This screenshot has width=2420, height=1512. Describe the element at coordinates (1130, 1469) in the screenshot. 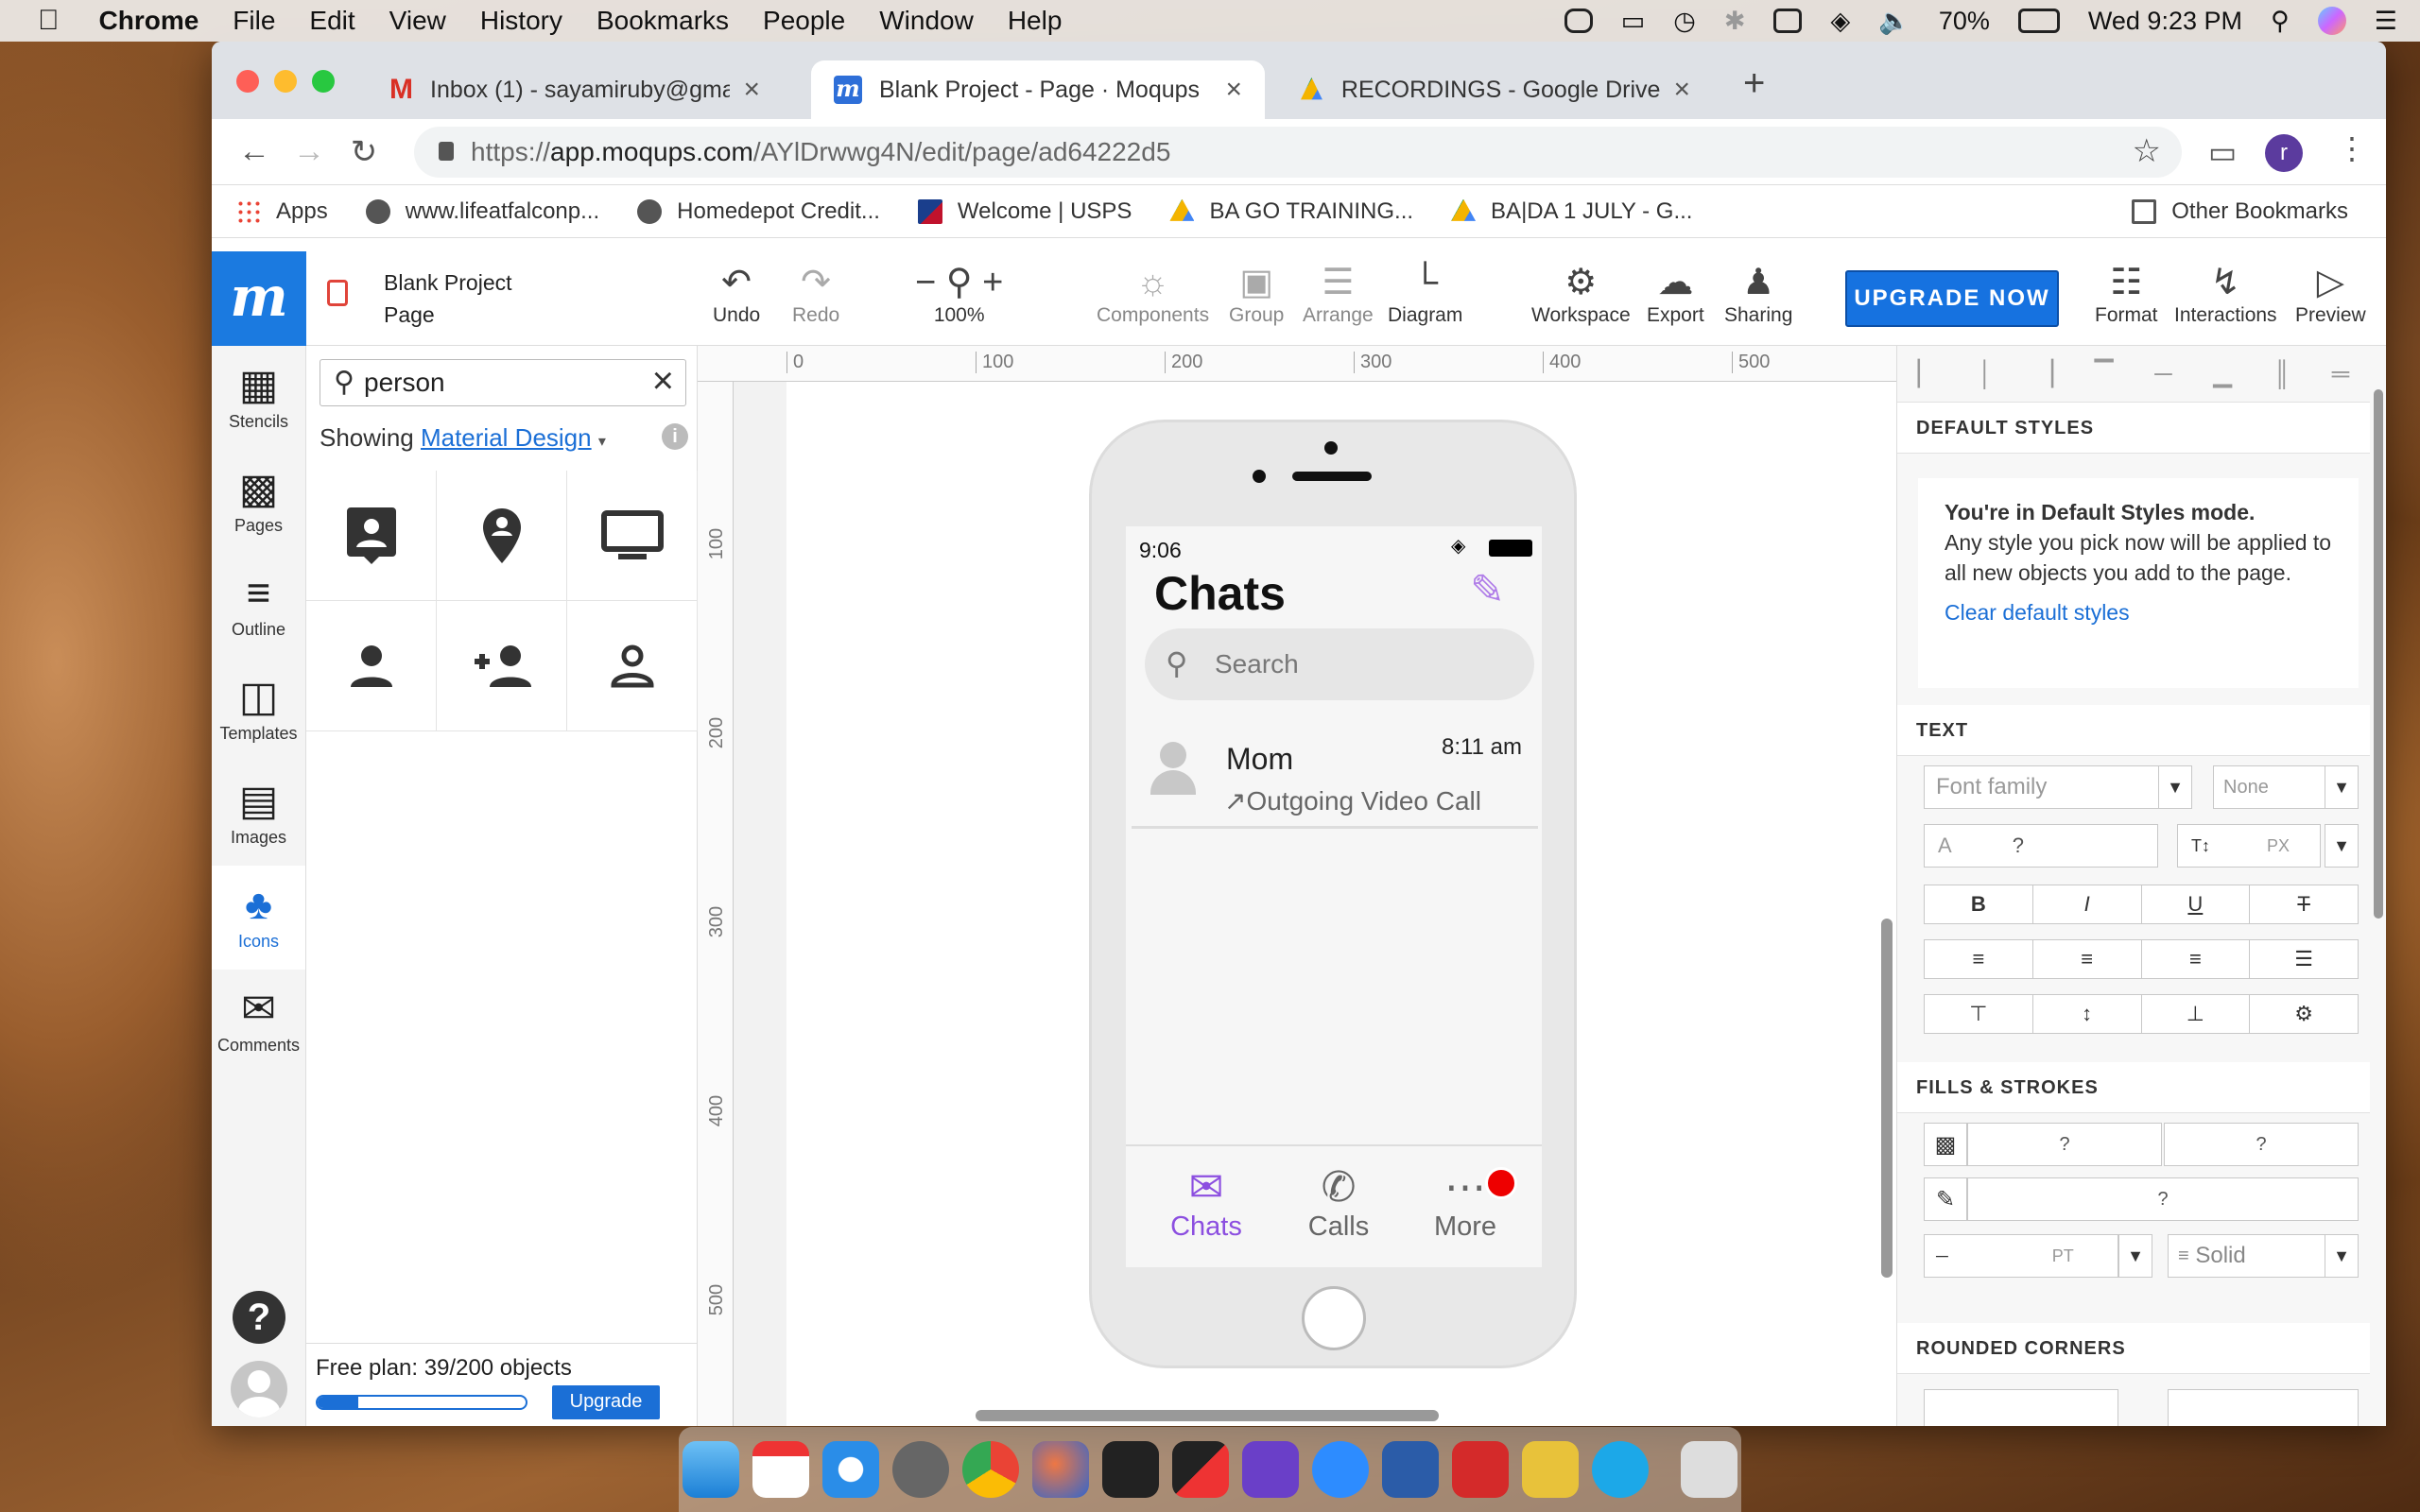

I see `terminal-icon` at that location.